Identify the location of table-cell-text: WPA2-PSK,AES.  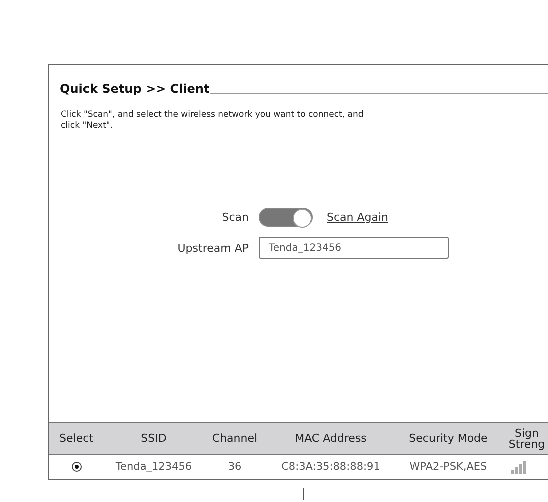
(448, 467).